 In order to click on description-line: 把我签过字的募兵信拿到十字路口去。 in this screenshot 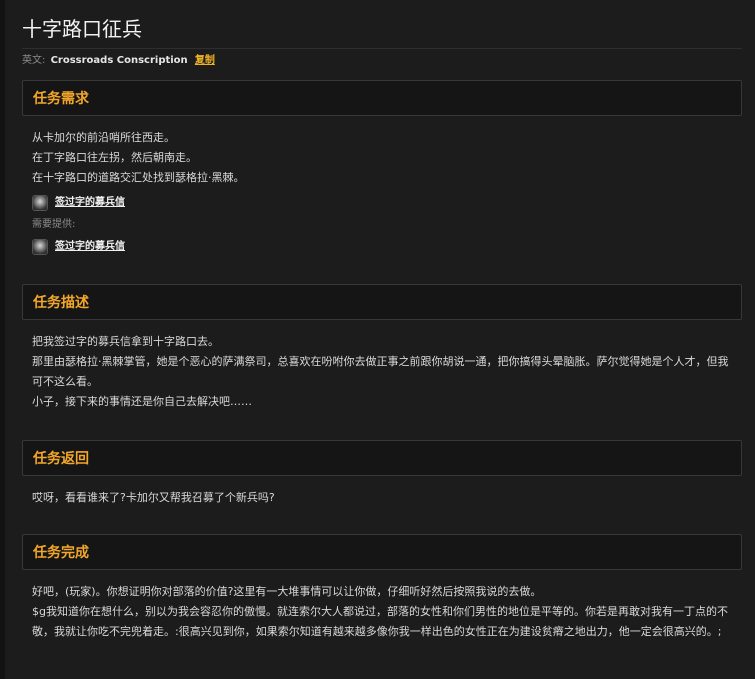, I will do `click(125, 341)`.